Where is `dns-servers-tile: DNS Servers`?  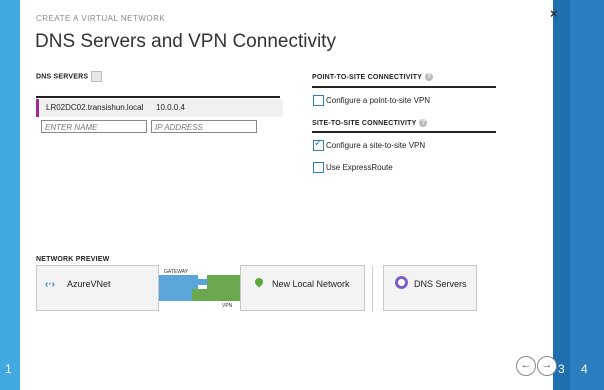 dns-servers-tile: DNS Servers is located at coordinates (430, 288).